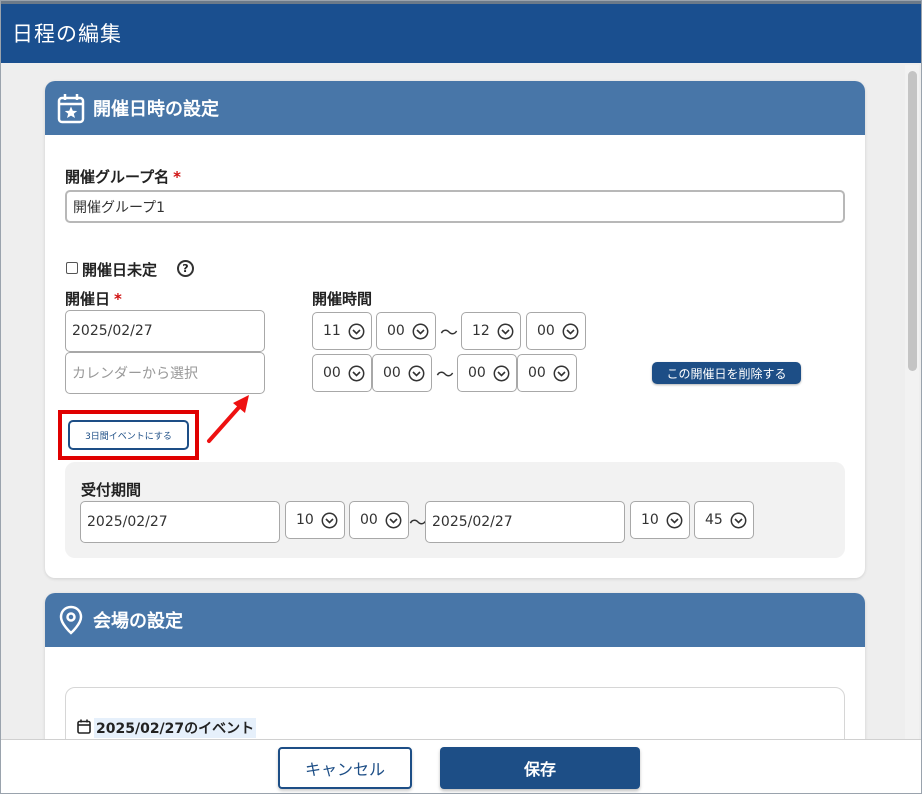  I want to click on start-hour-select: 00, so click(342, 373).